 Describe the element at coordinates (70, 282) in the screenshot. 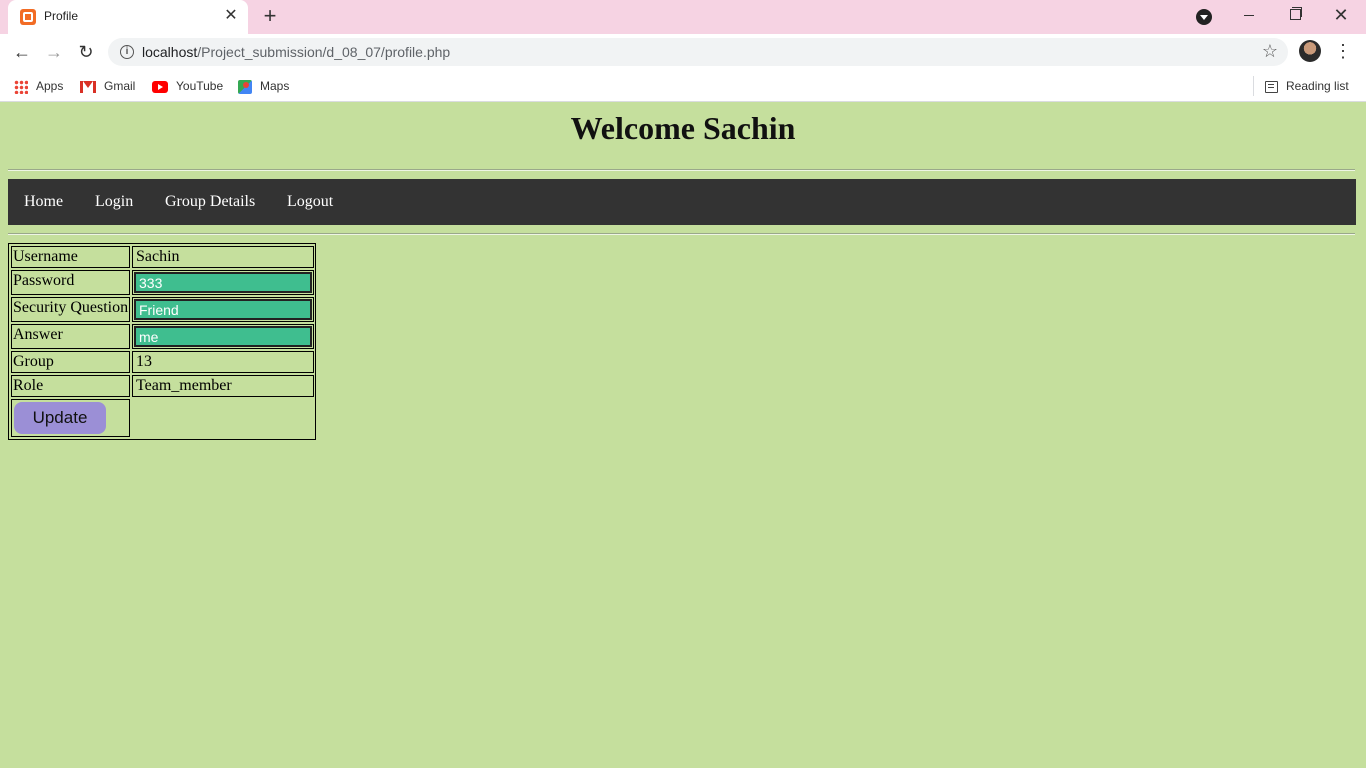

I see `password-label: Password` at that location.